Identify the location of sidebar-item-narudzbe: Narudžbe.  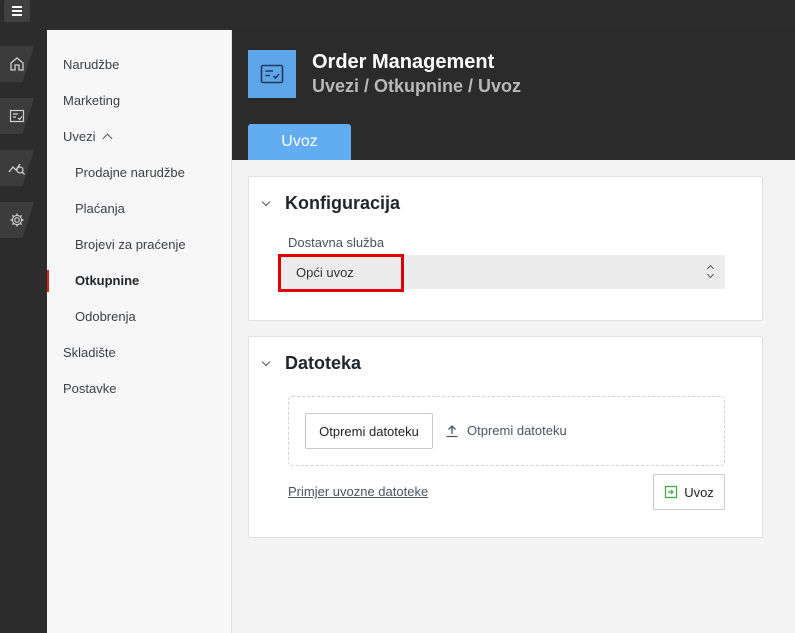
(139, 64).